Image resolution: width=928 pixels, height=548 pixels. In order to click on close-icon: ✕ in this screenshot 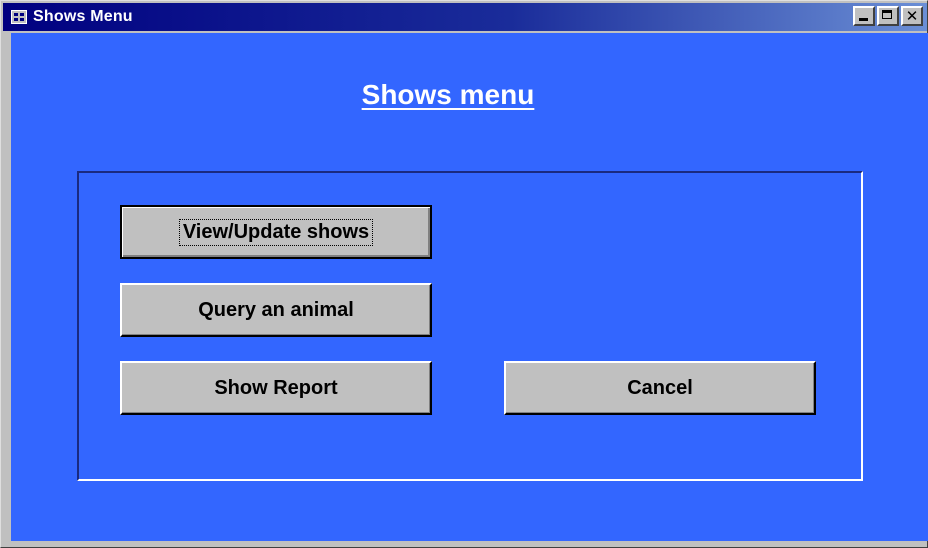, I will do `click(912, 16)`.